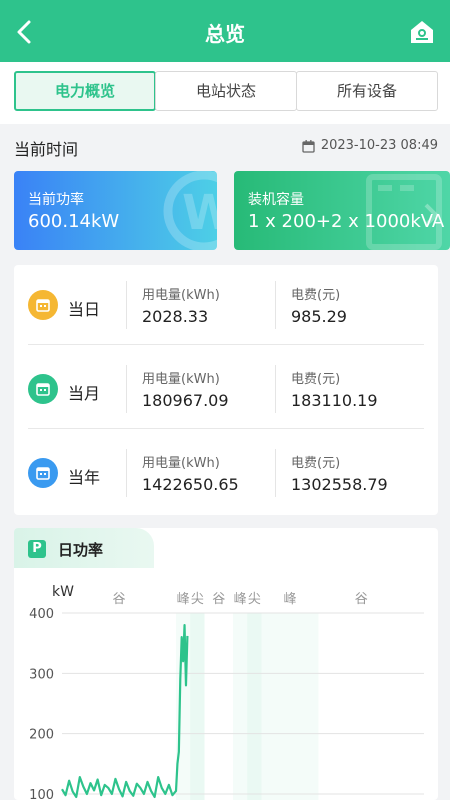 The width and height of the screenshot is (450, 800). I want to click on usage-value: 1422650.65, so click(190, 484).